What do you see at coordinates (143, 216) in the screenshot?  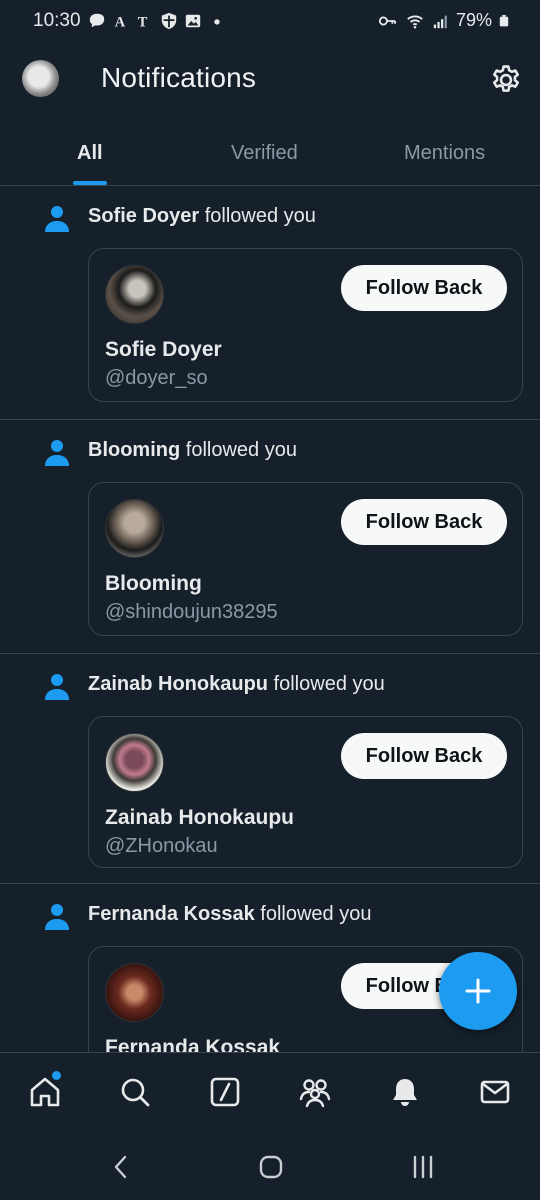 I see `notification-user-name: Sofie Doyer` at bounding box center [143, 216].